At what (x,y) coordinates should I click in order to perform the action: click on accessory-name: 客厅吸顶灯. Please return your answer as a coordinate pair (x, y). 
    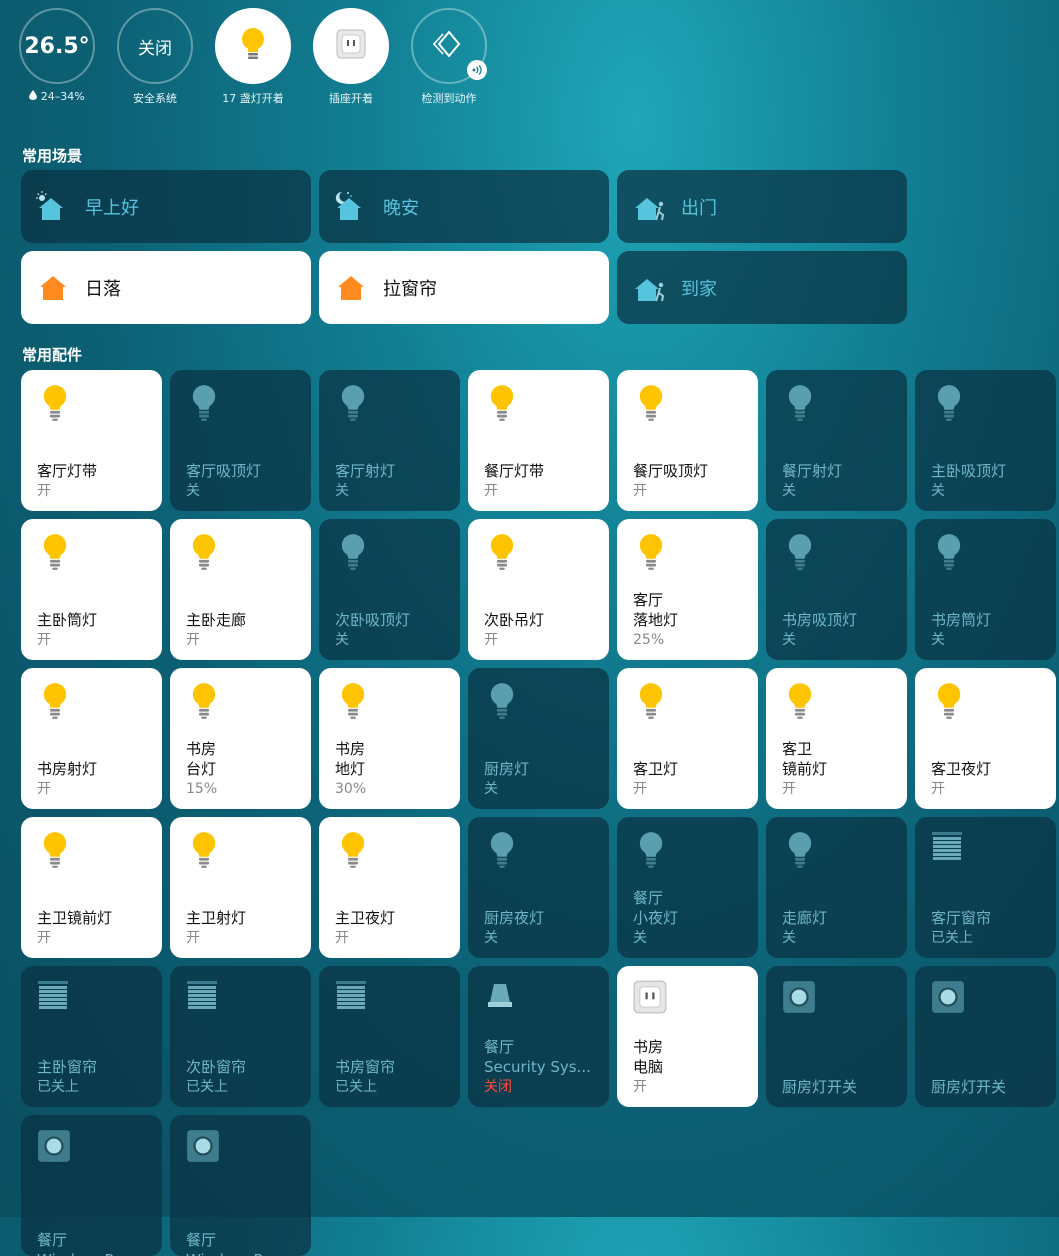
    Looking at the image, I should click on (224, 471).